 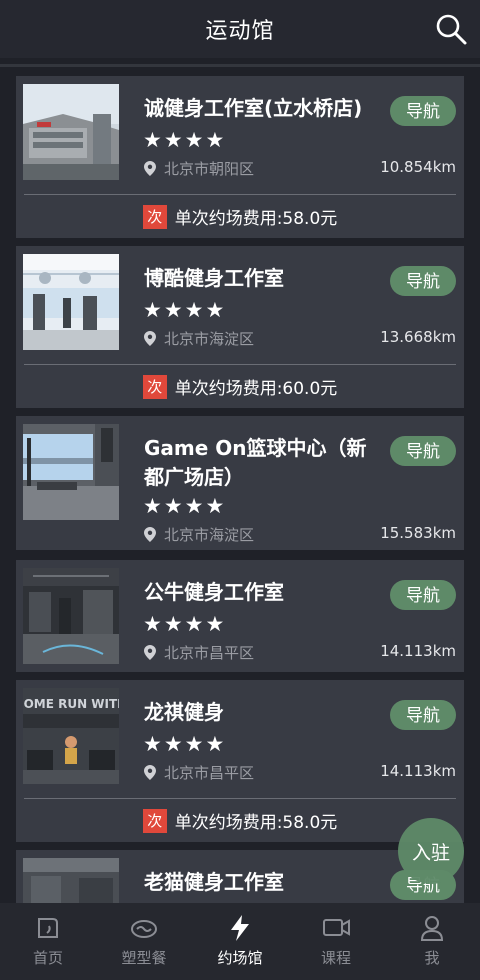 What do you see at coordinates (256, 389) in the screenshot?
I see `fee-text: 单次约场费用:60.0元` at bounding box center [256, 389].